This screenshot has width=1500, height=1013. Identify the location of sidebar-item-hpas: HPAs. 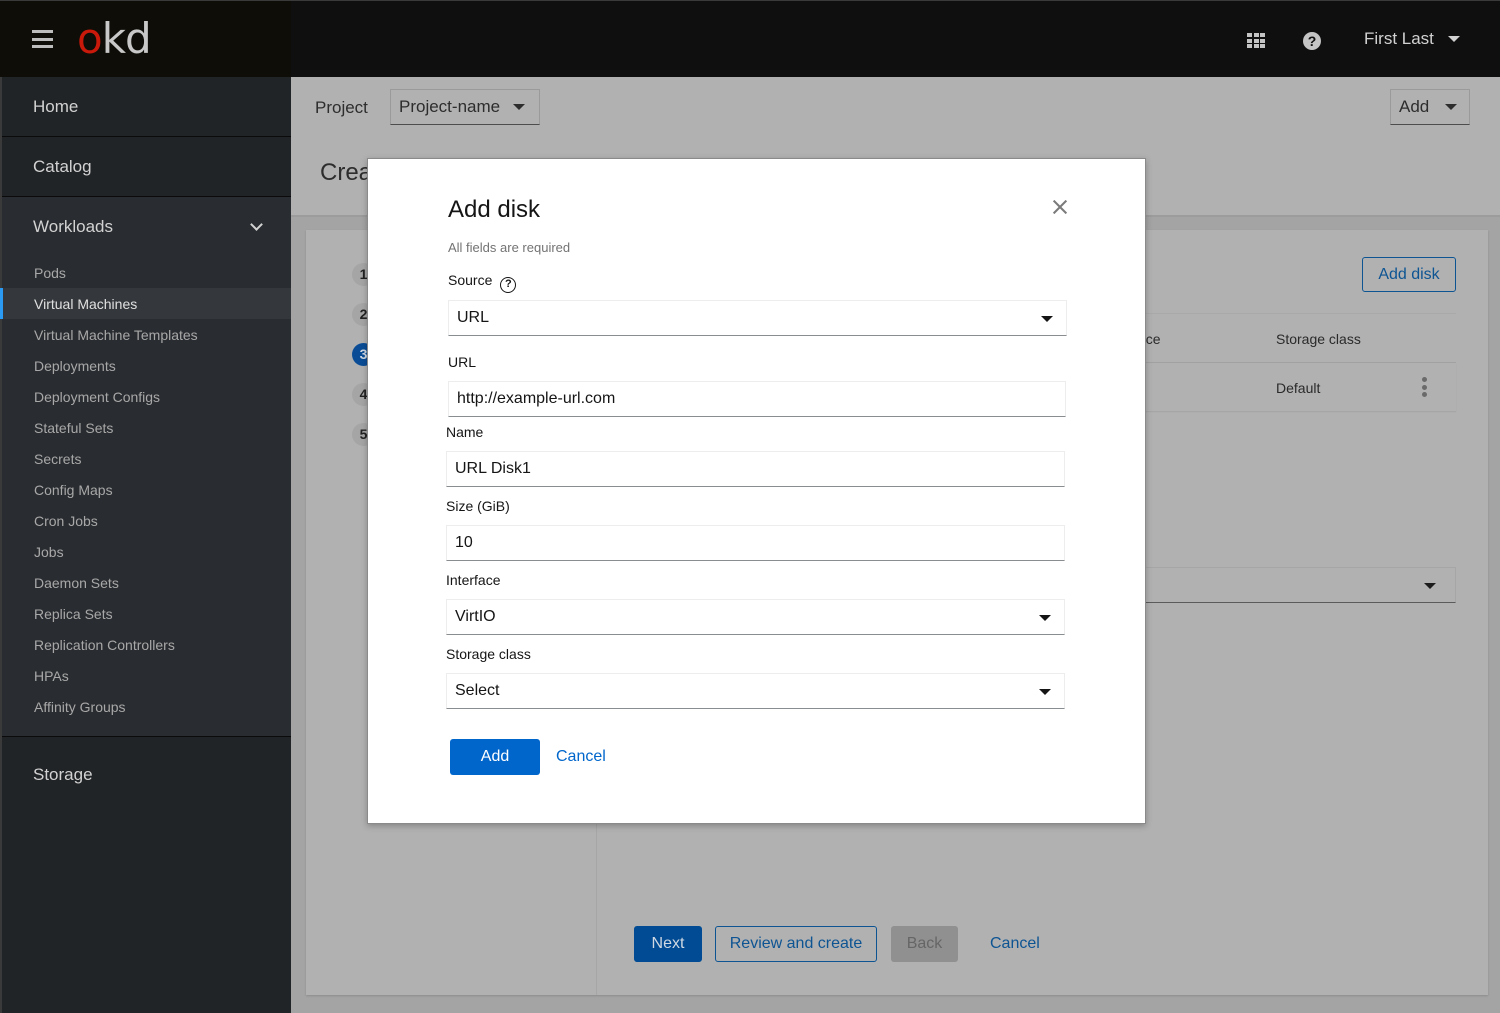
(145, 675).